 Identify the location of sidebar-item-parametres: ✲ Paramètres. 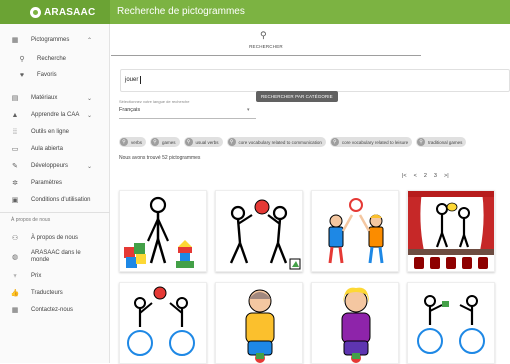
(55, 183).